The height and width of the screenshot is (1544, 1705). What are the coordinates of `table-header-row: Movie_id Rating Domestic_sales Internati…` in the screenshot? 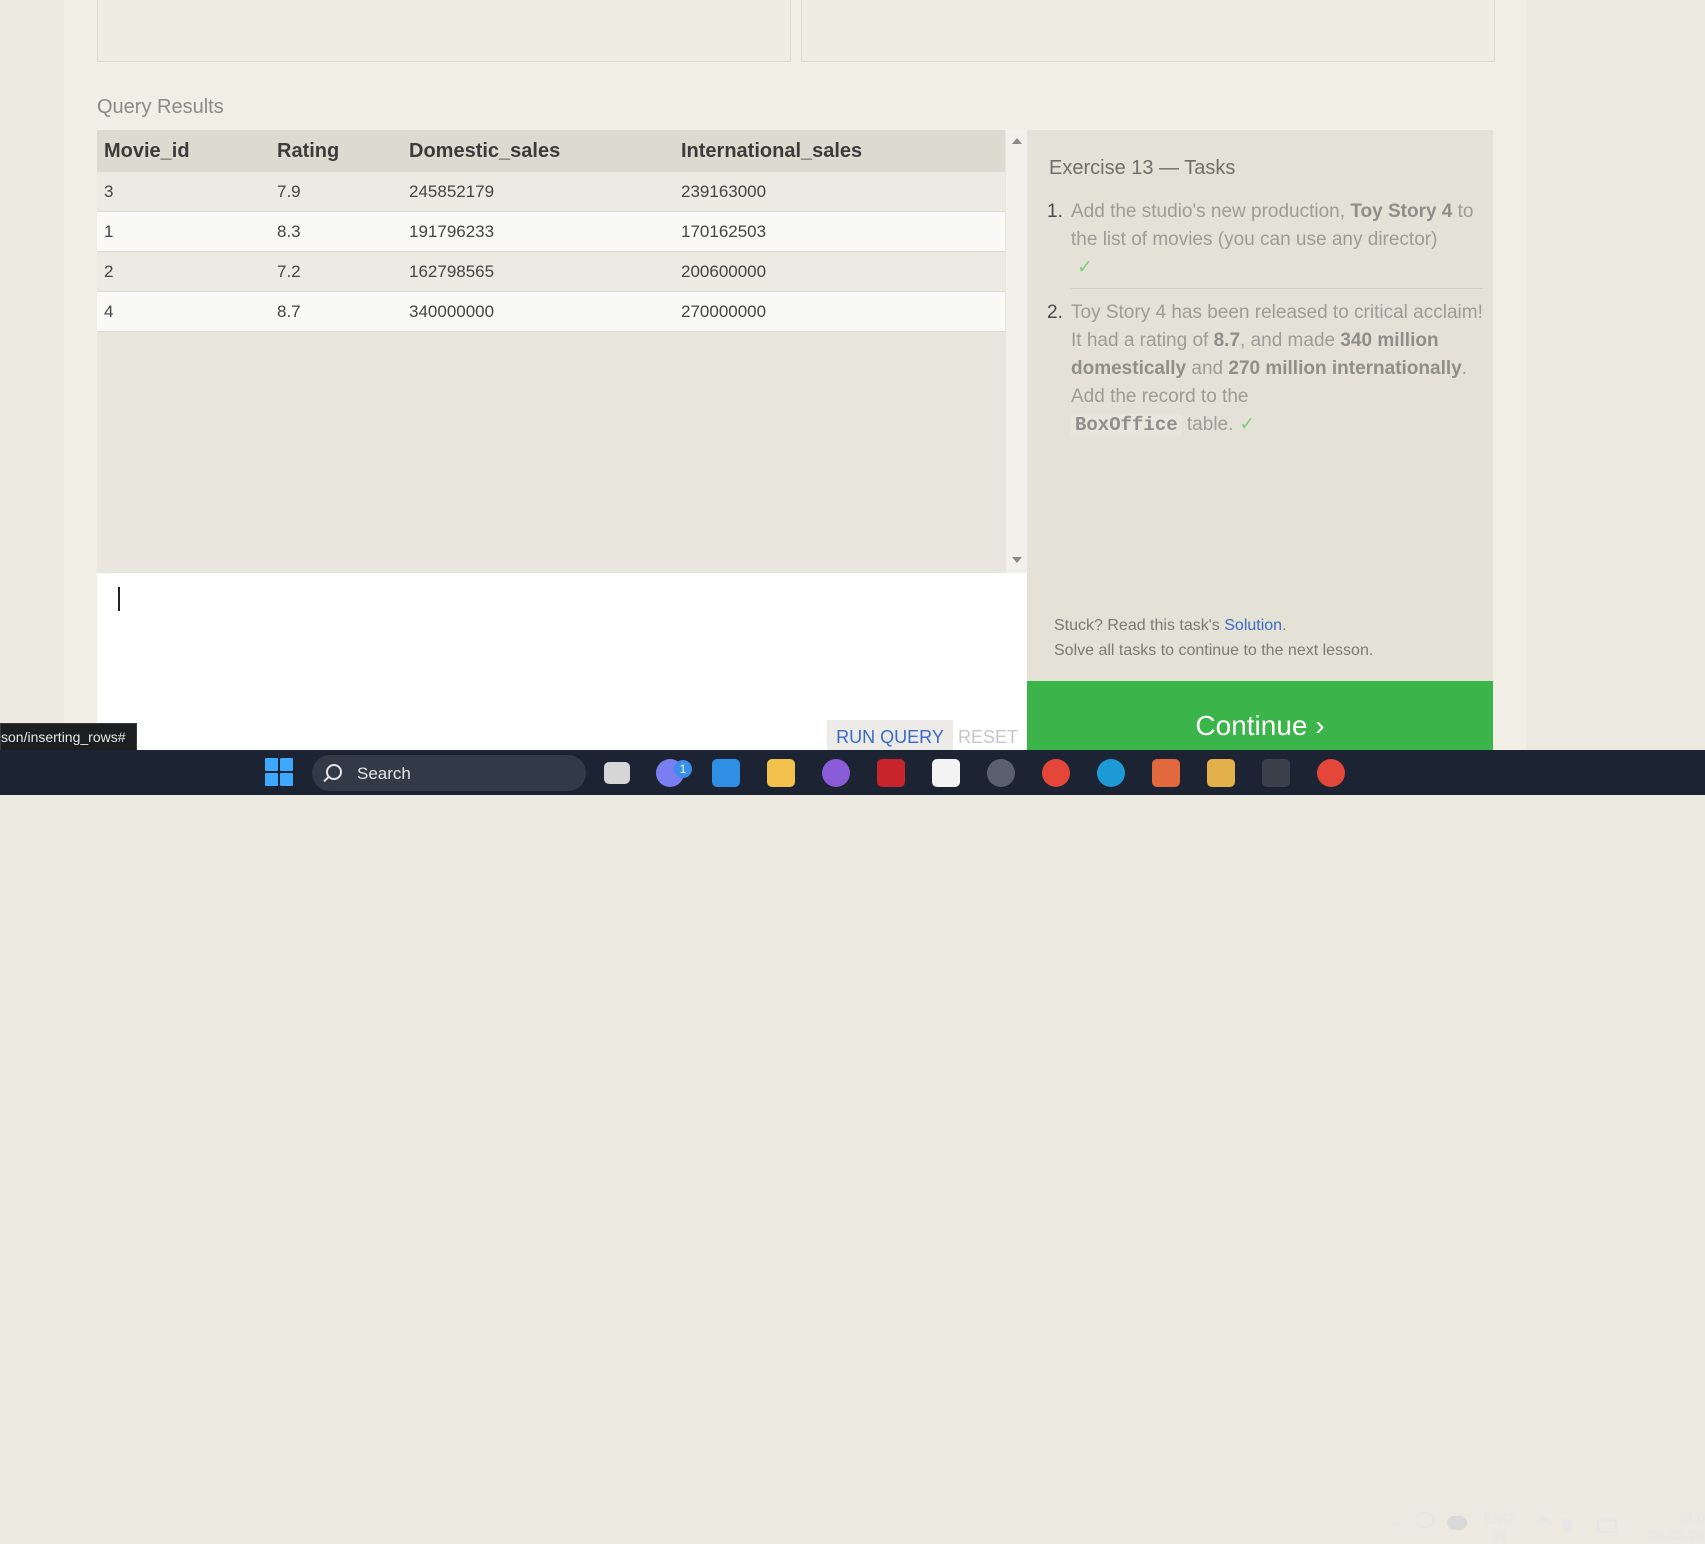 It's located at (551, 151).